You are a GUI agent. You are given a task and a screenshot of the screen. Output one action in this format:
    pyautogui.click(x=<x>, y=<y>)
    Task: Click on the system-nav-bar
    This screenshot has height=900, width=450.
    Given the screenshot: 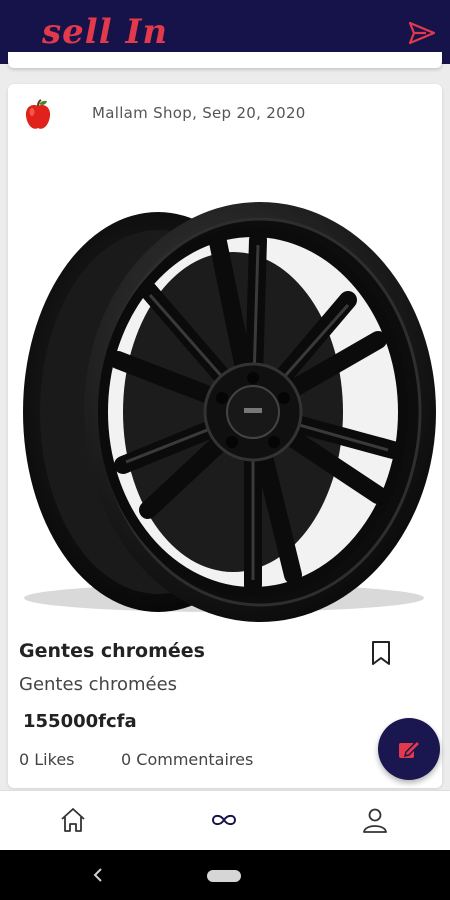 What is the action you would take?
    pyautogui.click(x=225, y=875)
    